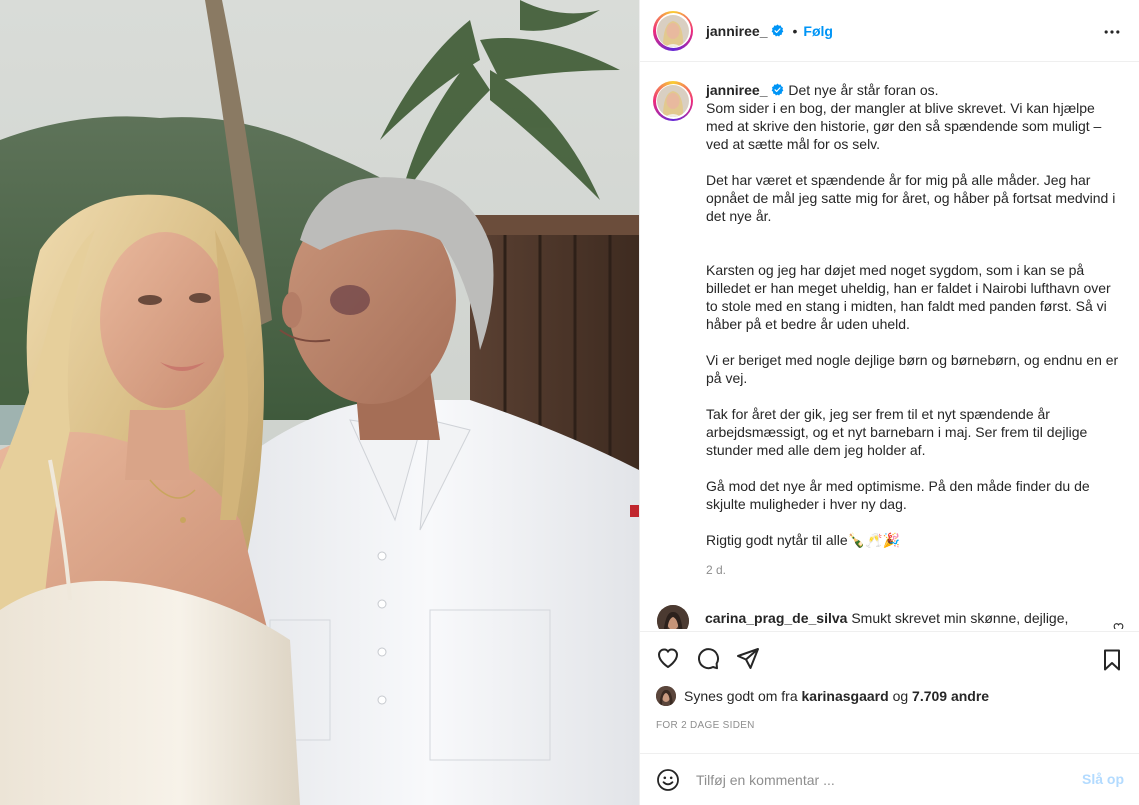 This screenshot has width=1139, height=805. I want to click on commenter-username: carina_prag_de_silva, so click(776, 618).